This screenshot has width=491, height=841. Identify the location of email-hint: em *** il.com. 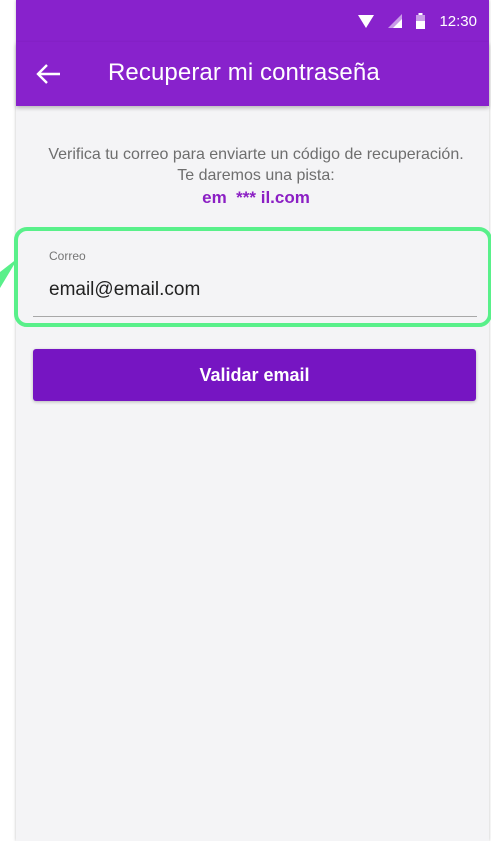
(256, 197).